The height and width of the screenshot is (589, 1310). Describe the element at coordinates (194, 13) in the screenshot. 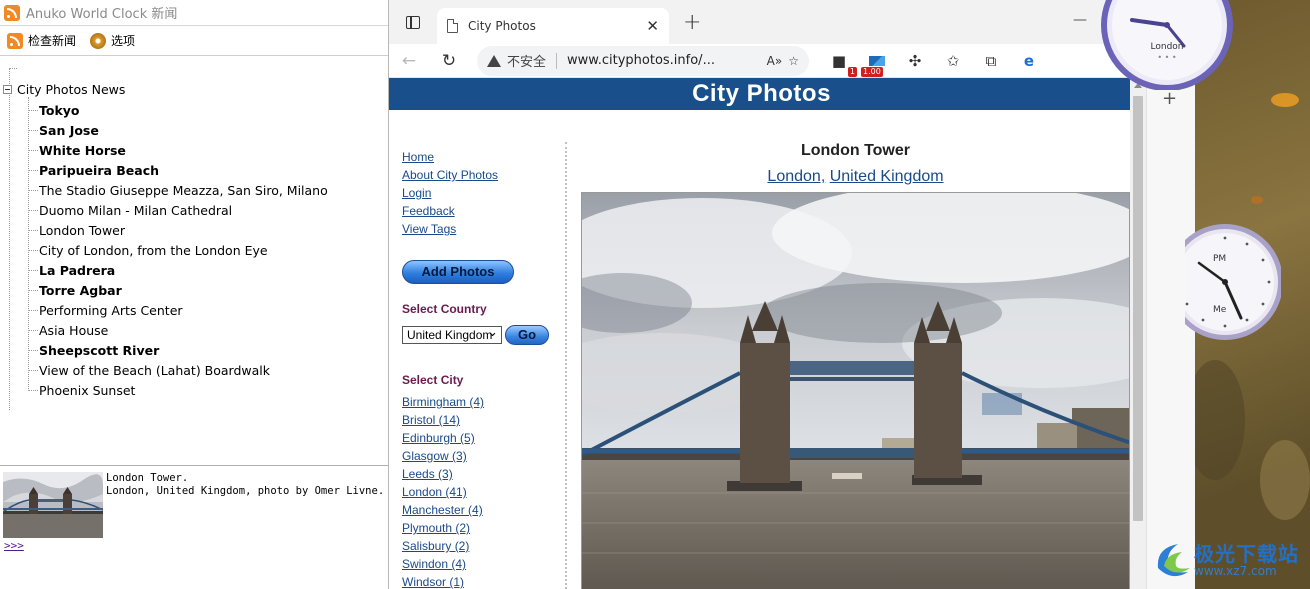

I see `title-bar: Anuko World Clock 新闻` at that location.